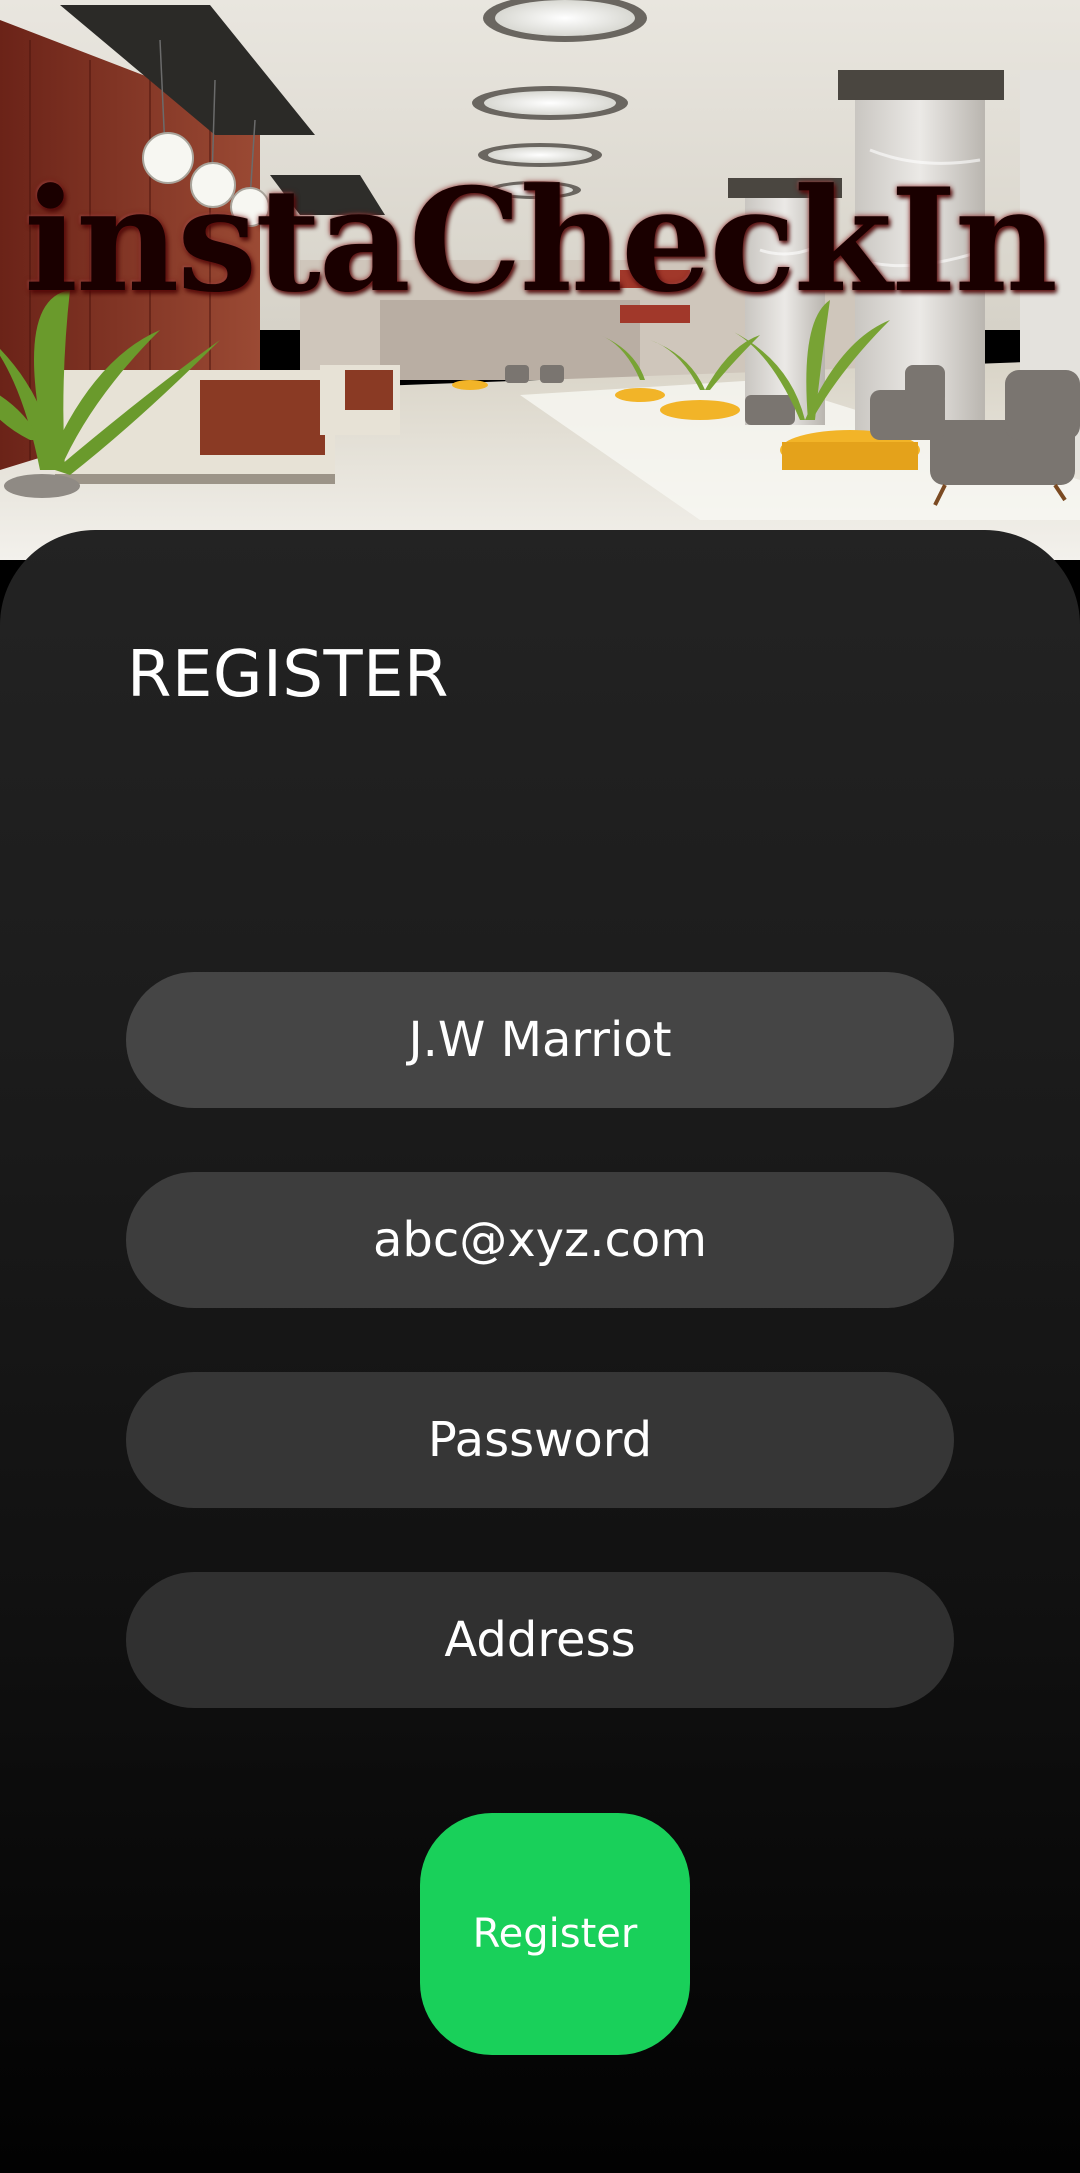  I want to click on brand-title: instaCheckIn, so click(541, 241).